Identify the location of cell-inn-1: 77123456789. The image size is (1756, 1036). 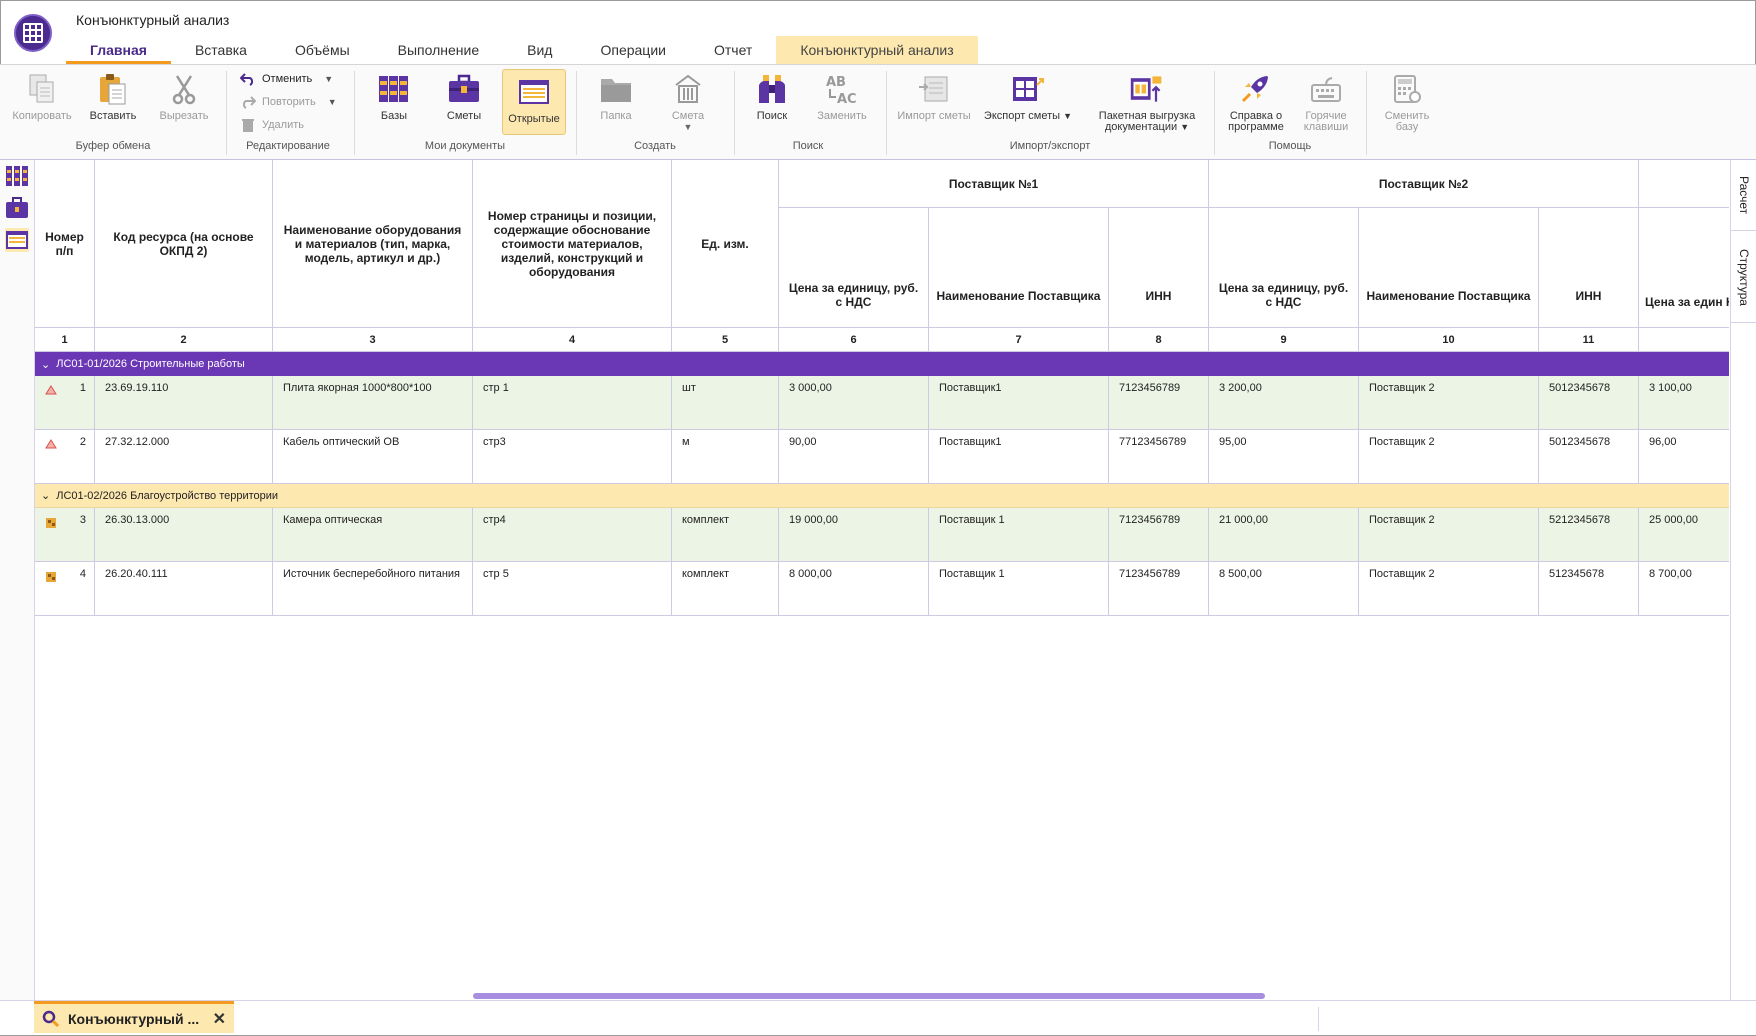
(1159, 456).